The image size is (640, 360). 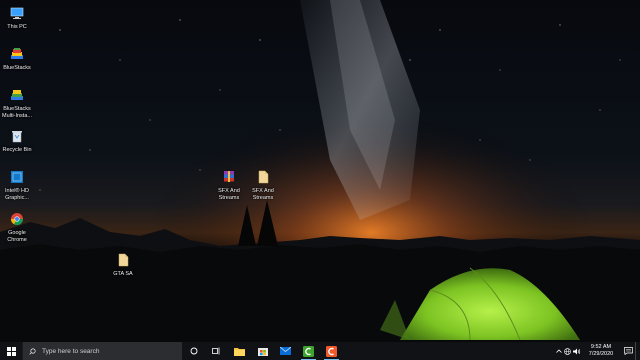 I want to click on windows-logo-icon, so click(x=11, y=351).